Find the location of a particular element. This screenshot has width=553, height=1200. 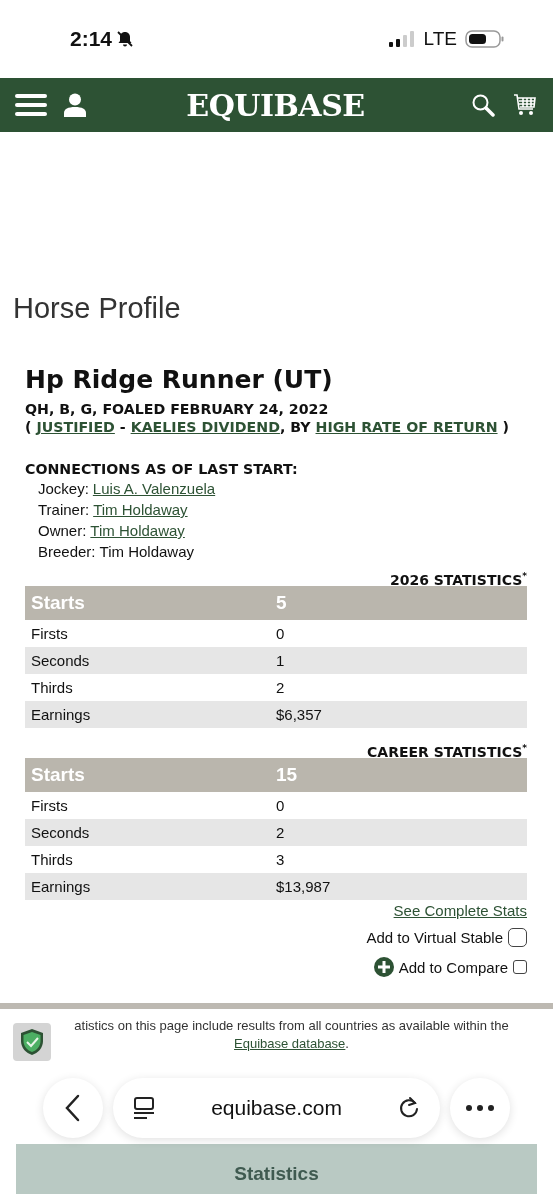

search-icon is located at coordinates (483, 105).